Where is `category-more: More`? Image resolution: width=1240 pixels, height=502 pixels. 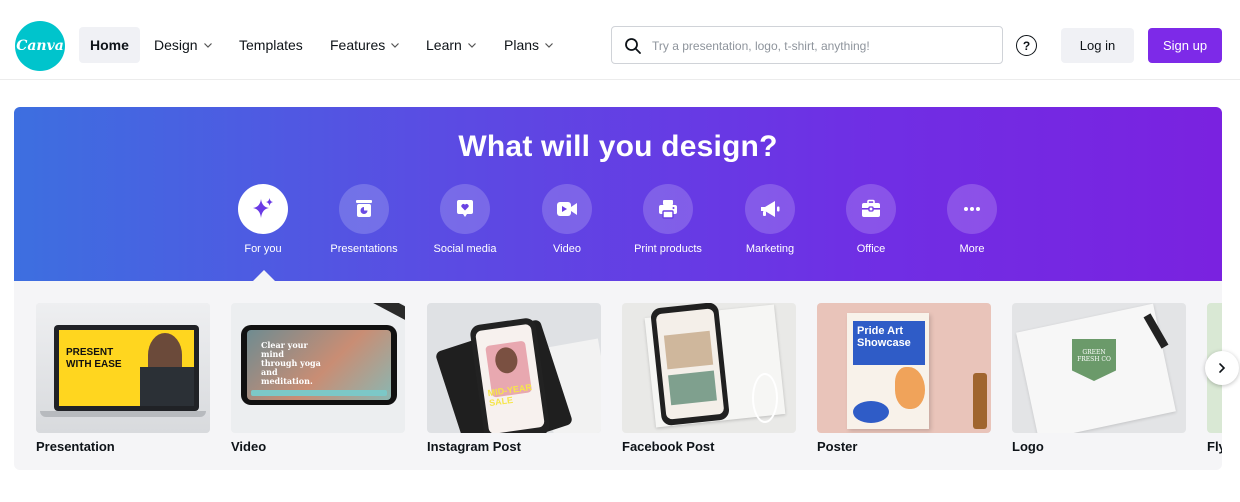
category-more: More is located at coordinates (972, 219).